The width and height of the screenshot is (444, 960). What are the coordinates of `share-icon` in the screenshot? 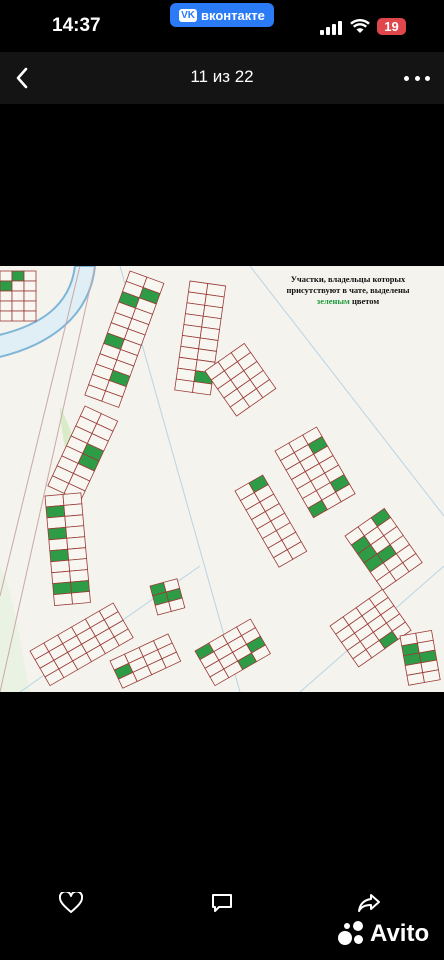 It's located at (369, 903).